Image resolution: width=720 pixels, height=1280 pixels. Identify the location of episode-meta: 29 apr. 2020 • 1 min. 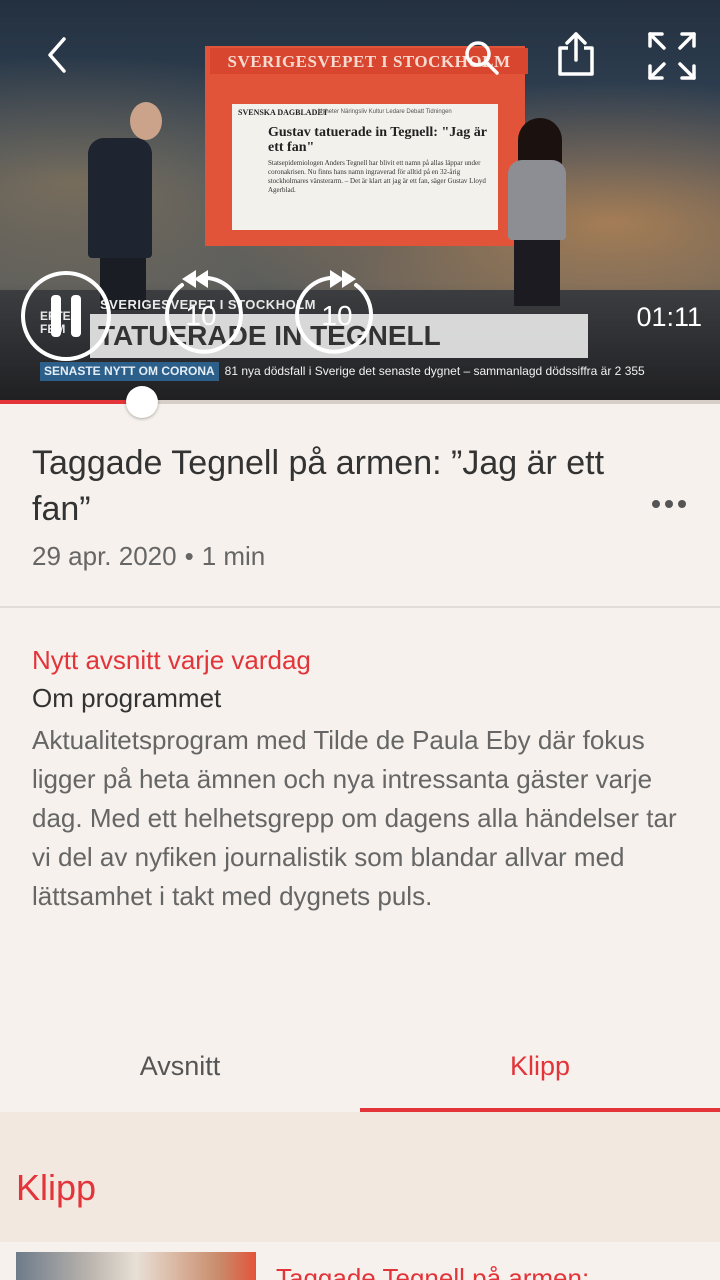
(148, 556).